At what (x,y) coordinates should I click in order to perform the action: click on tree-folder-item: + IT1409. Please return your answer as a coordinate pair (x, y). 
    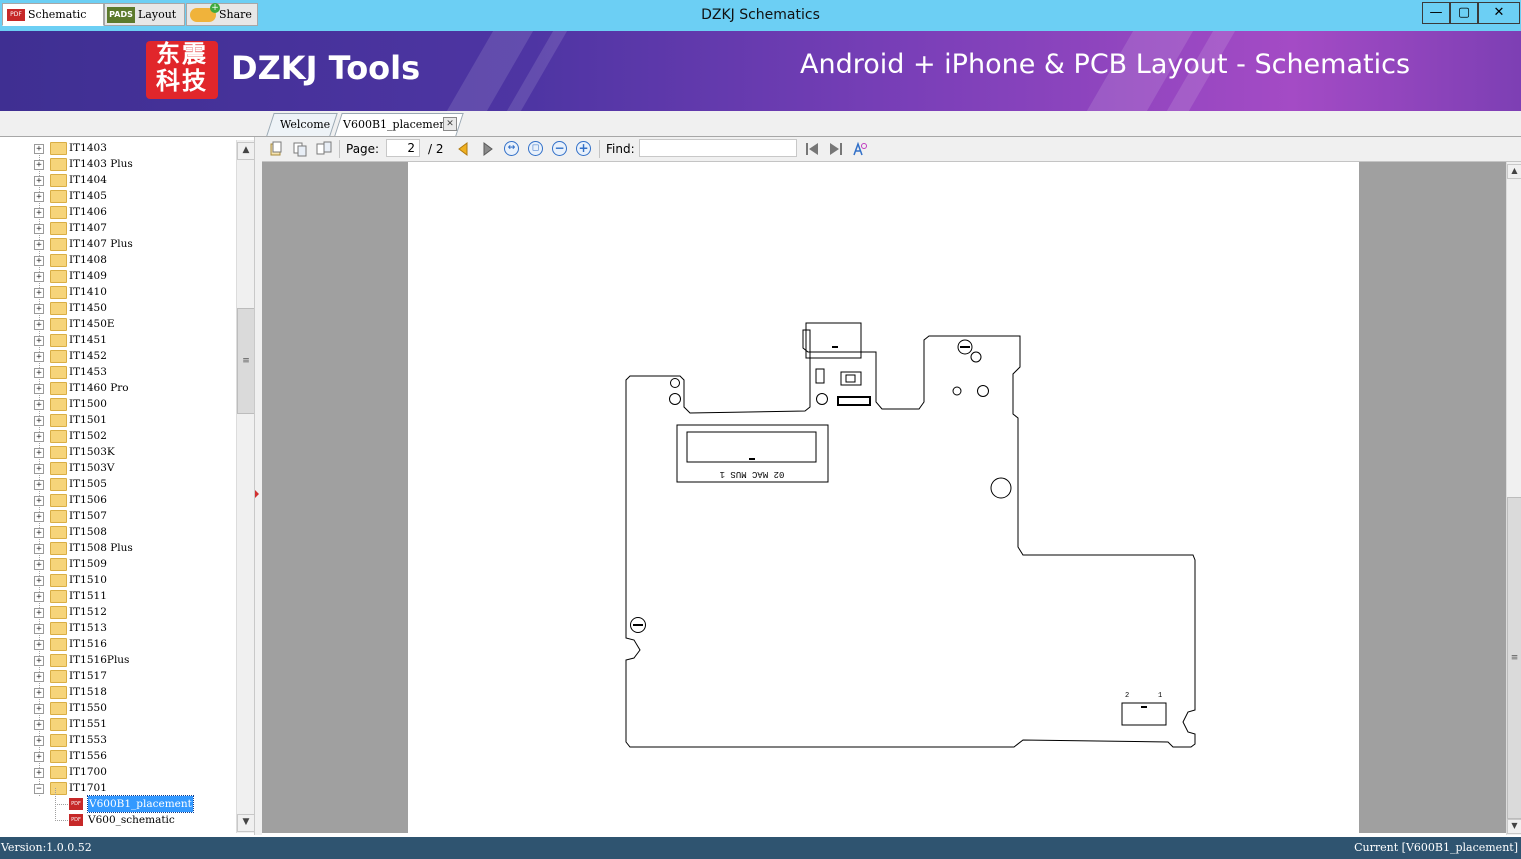
    Looking at the image, I should click on (118, 276).